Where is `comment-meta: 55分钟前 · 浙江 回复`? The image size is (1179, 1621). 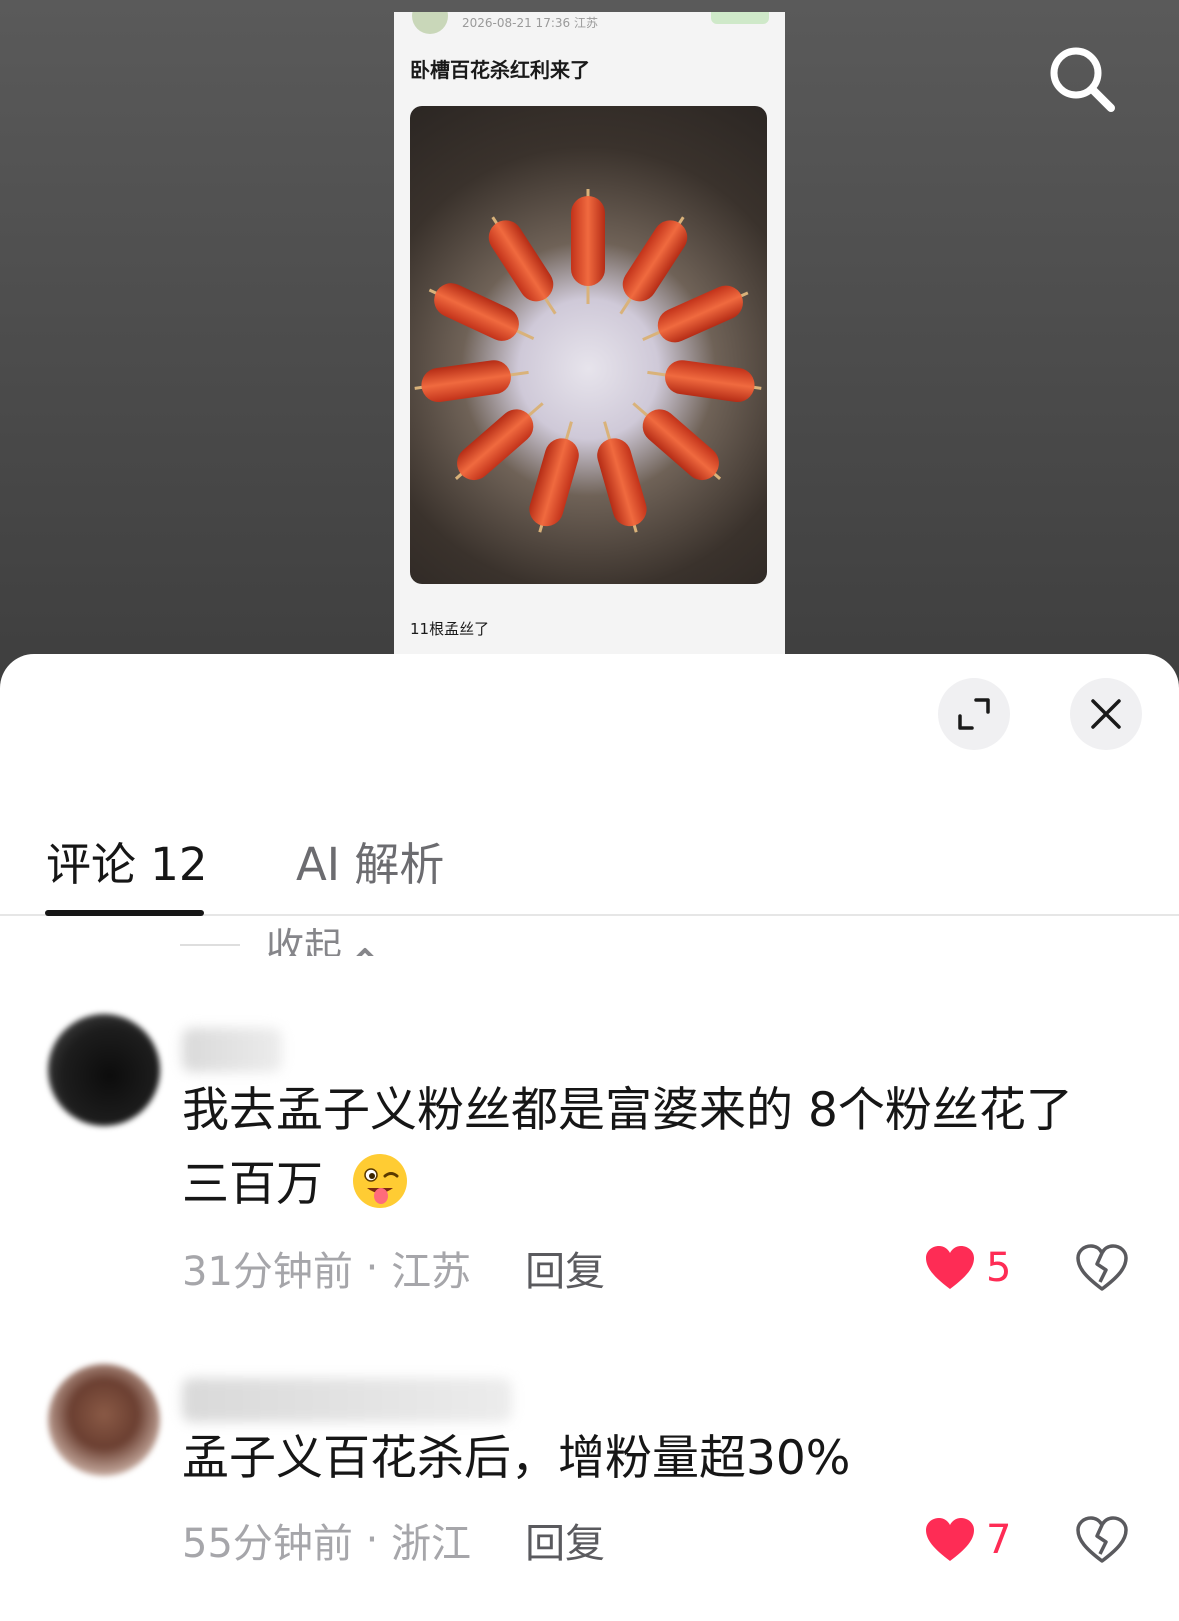
comment-meta: 55分钟前 · 浙江 回复 is located at coordinates (393, 1540).